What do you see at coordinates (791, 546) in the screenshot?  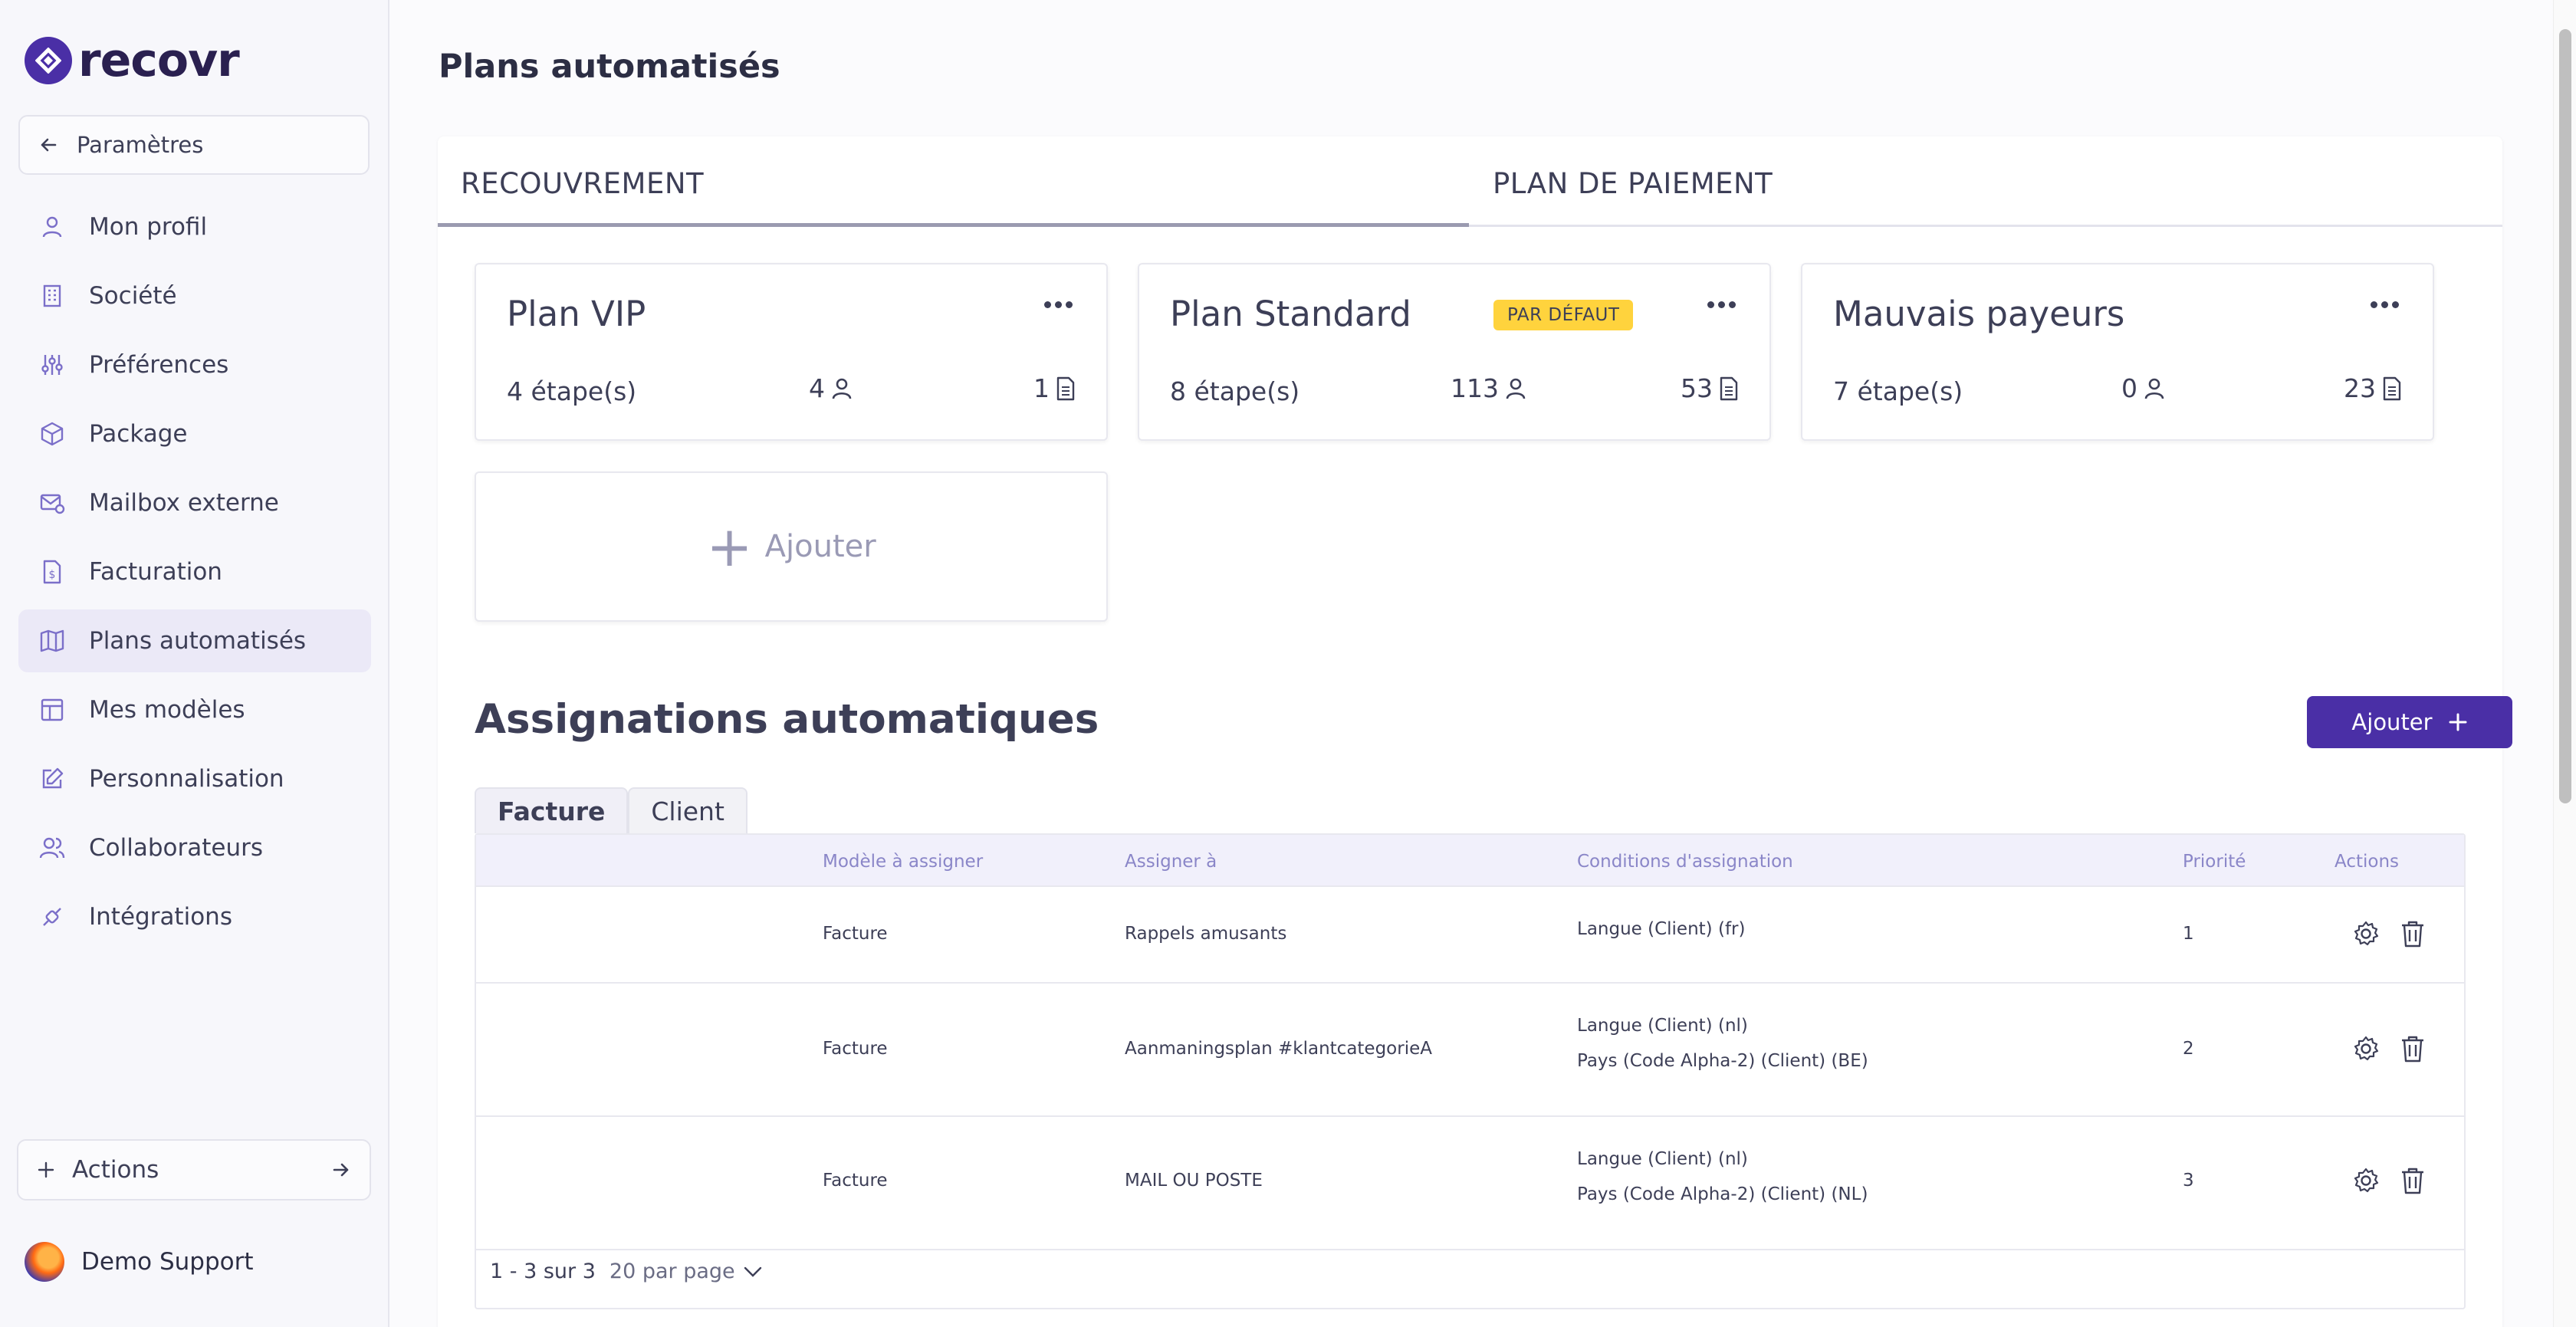 I see `add-plan-button: + Ajouter` at bounding box center [791, 546].